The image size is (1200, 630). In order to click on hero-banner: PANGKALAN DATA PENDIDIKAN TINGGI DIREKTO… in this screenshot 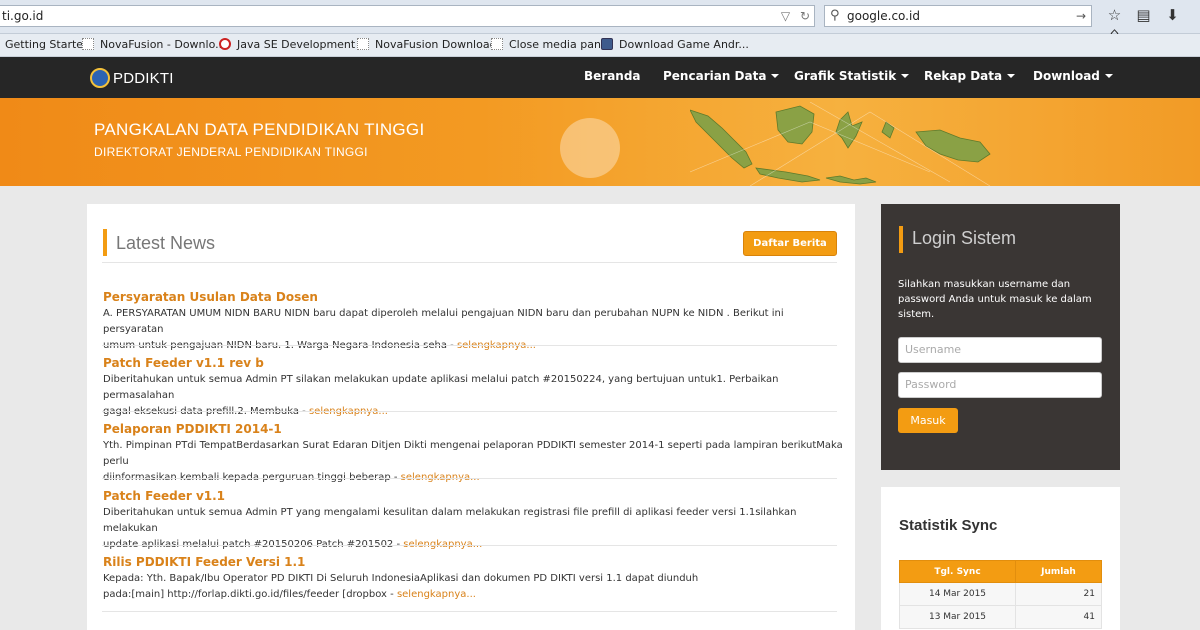, I will do `click(600, 142)`.